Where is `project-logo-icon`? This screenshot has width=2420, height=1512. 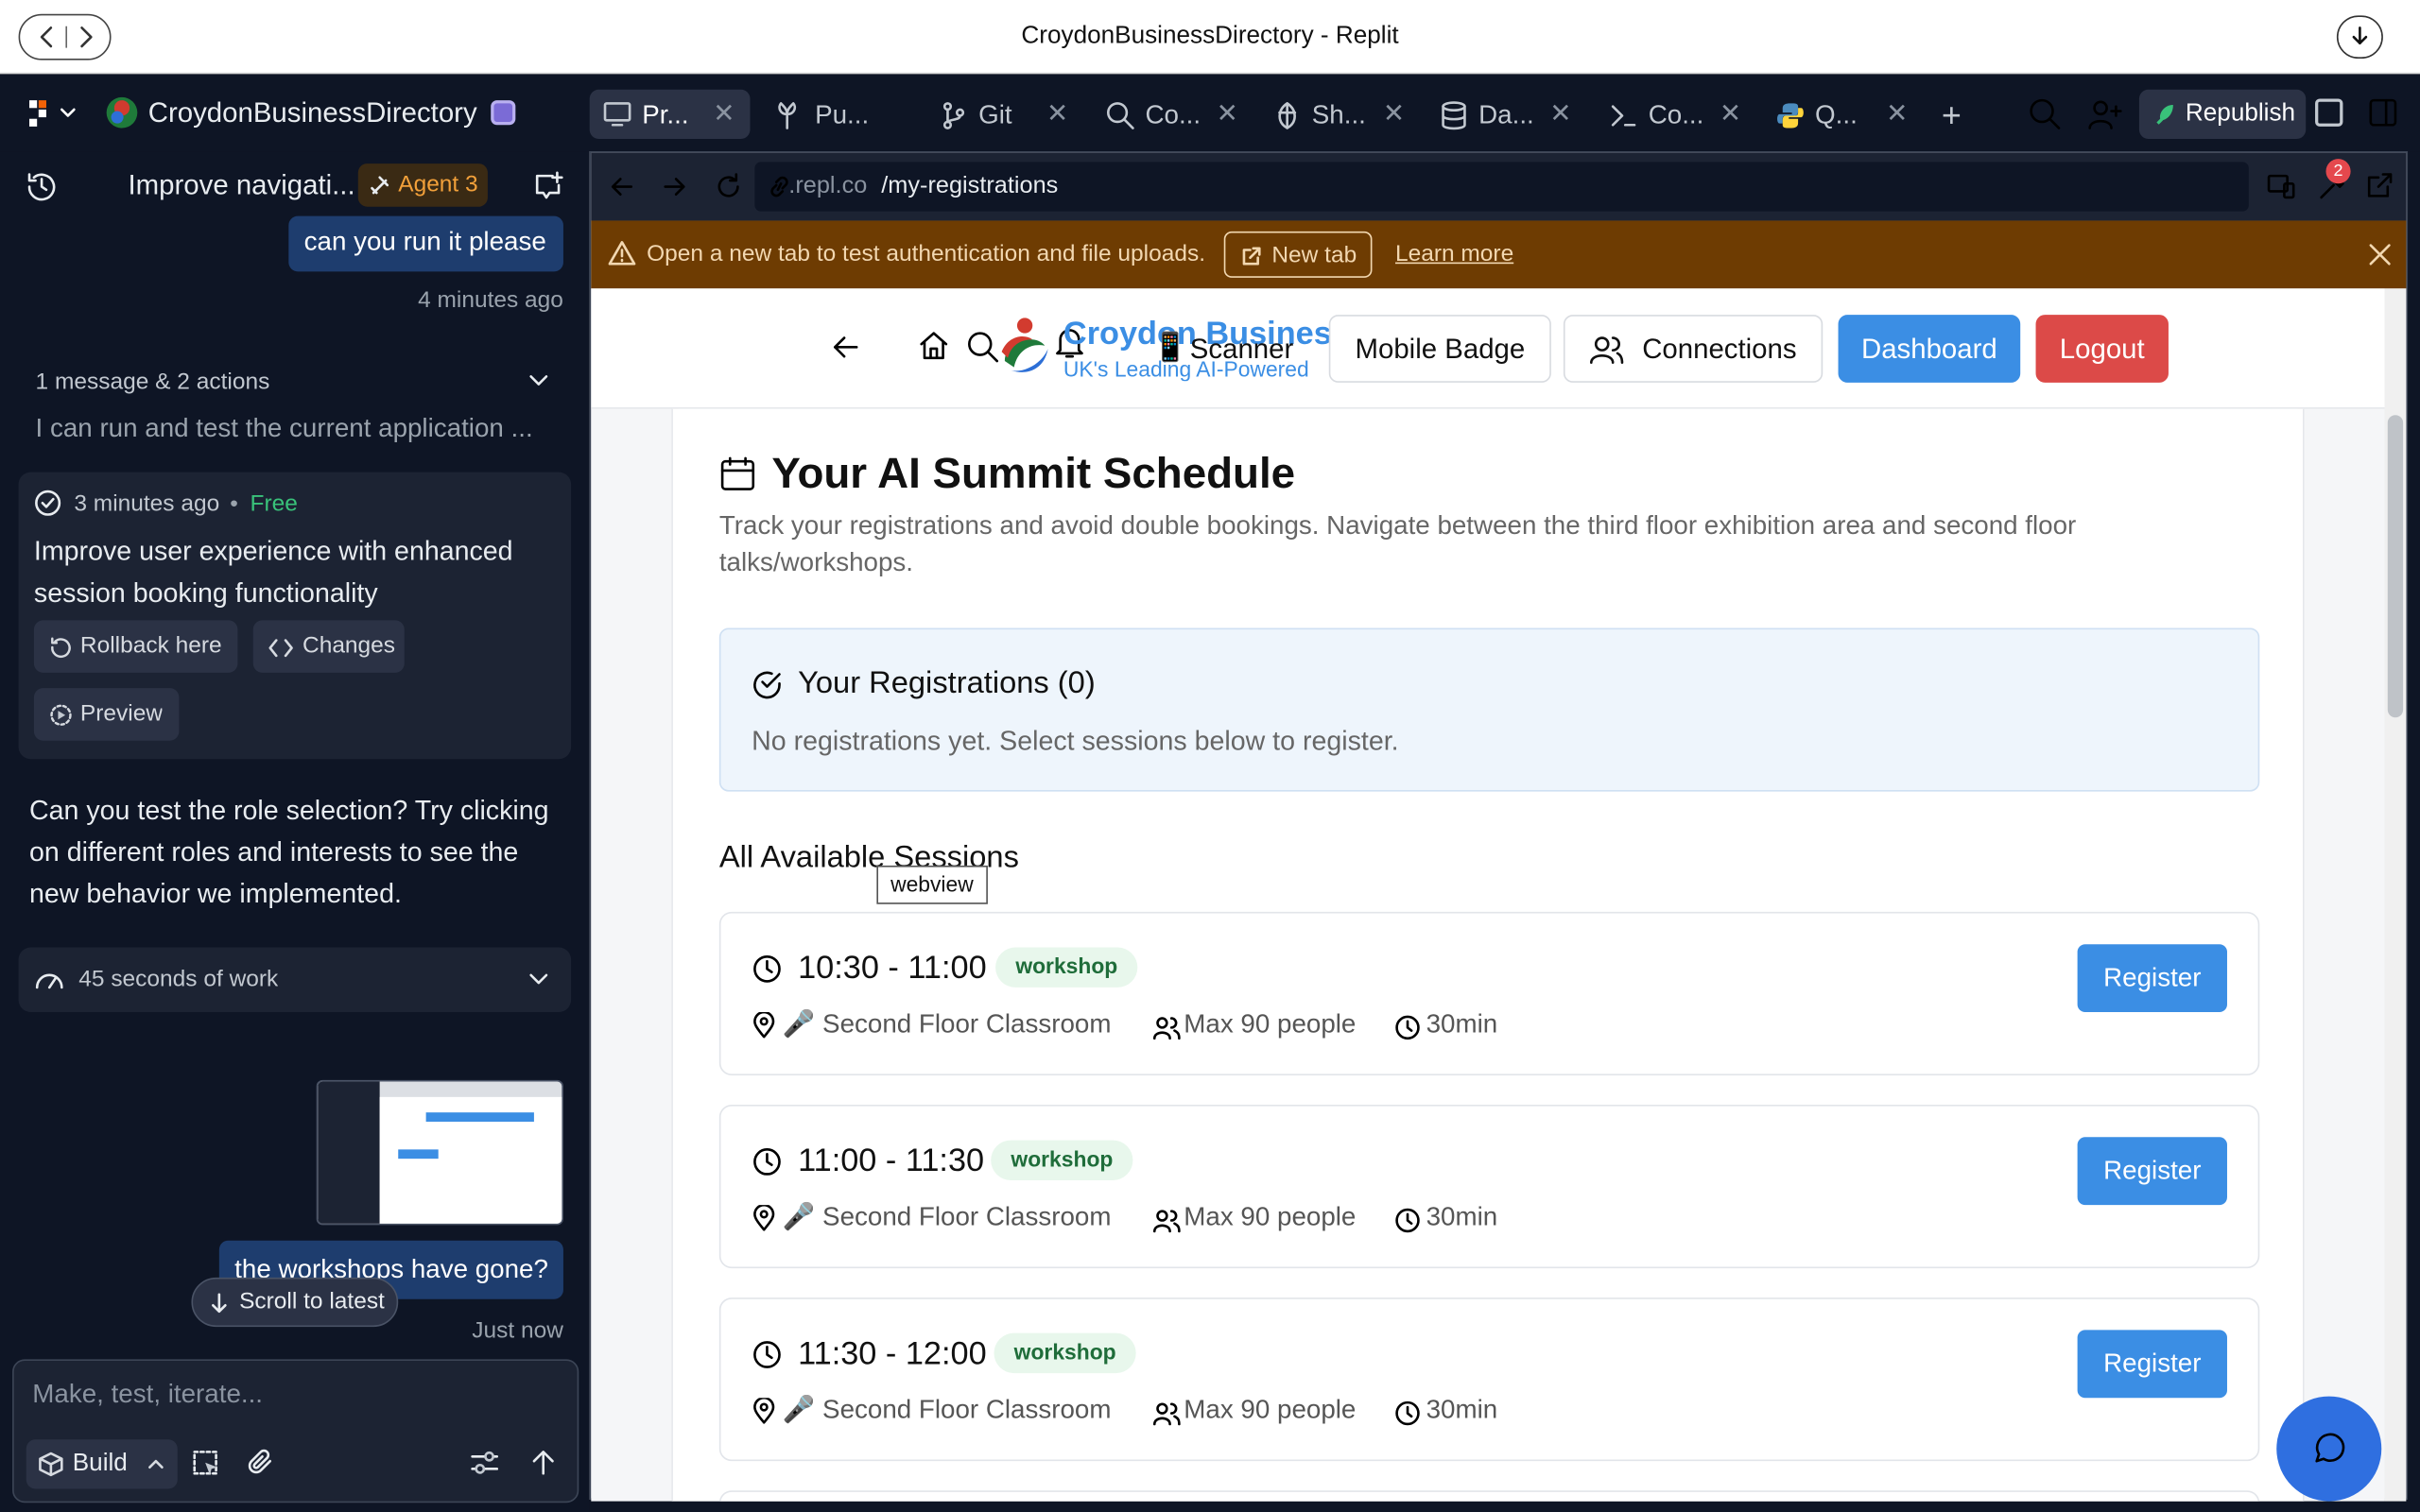
project-logo-icon is located at coordinates (122, 112).